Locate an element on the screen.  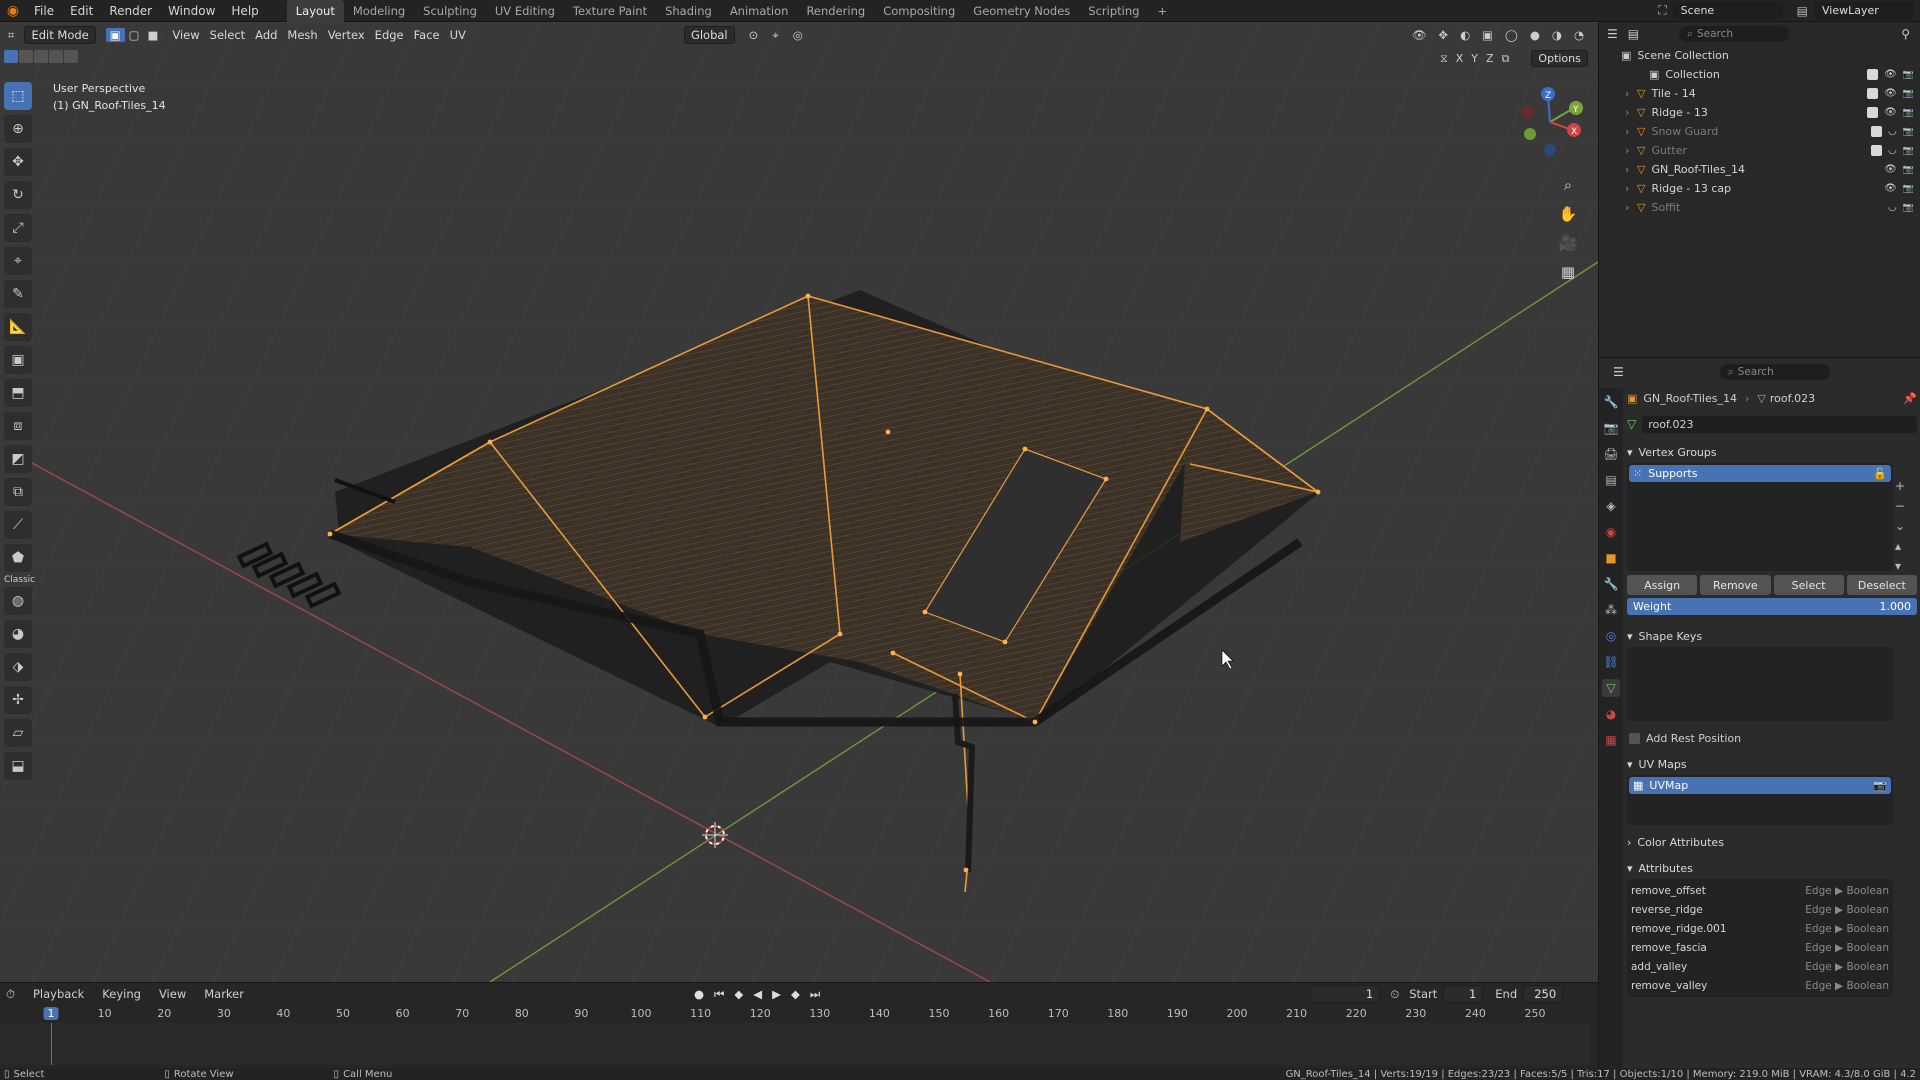
symmetry-x-toggle: X is located at coordinates (1460, 58).